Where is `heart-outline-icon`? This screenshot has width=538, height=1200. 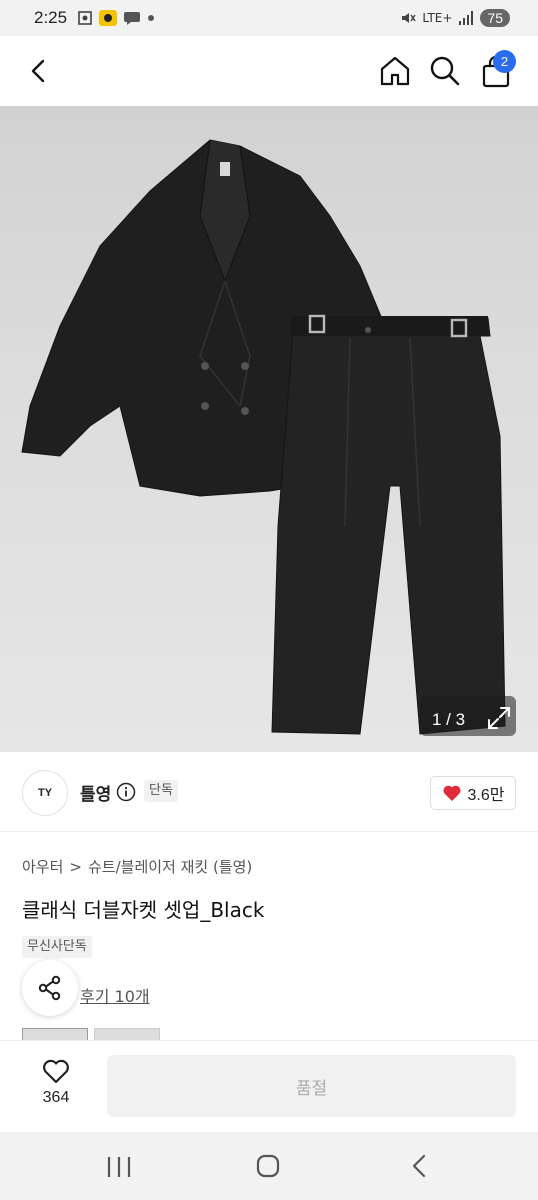 heart-outline-icon is located at coordinates (56, 1071).